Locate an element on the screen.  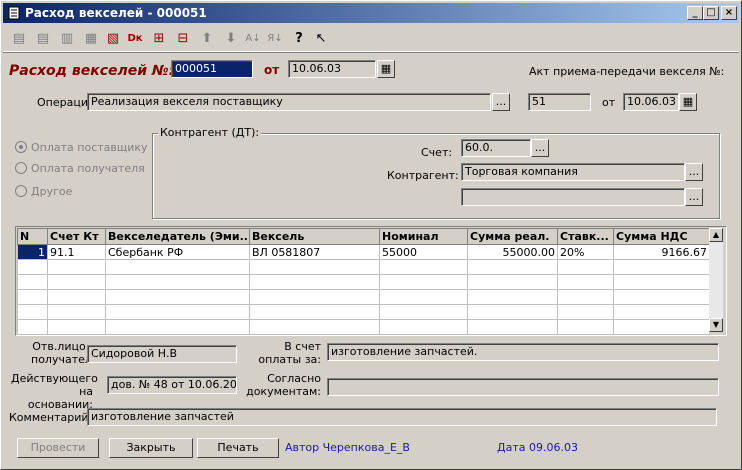
print-button: Печать is located at coordinates (238, 448).